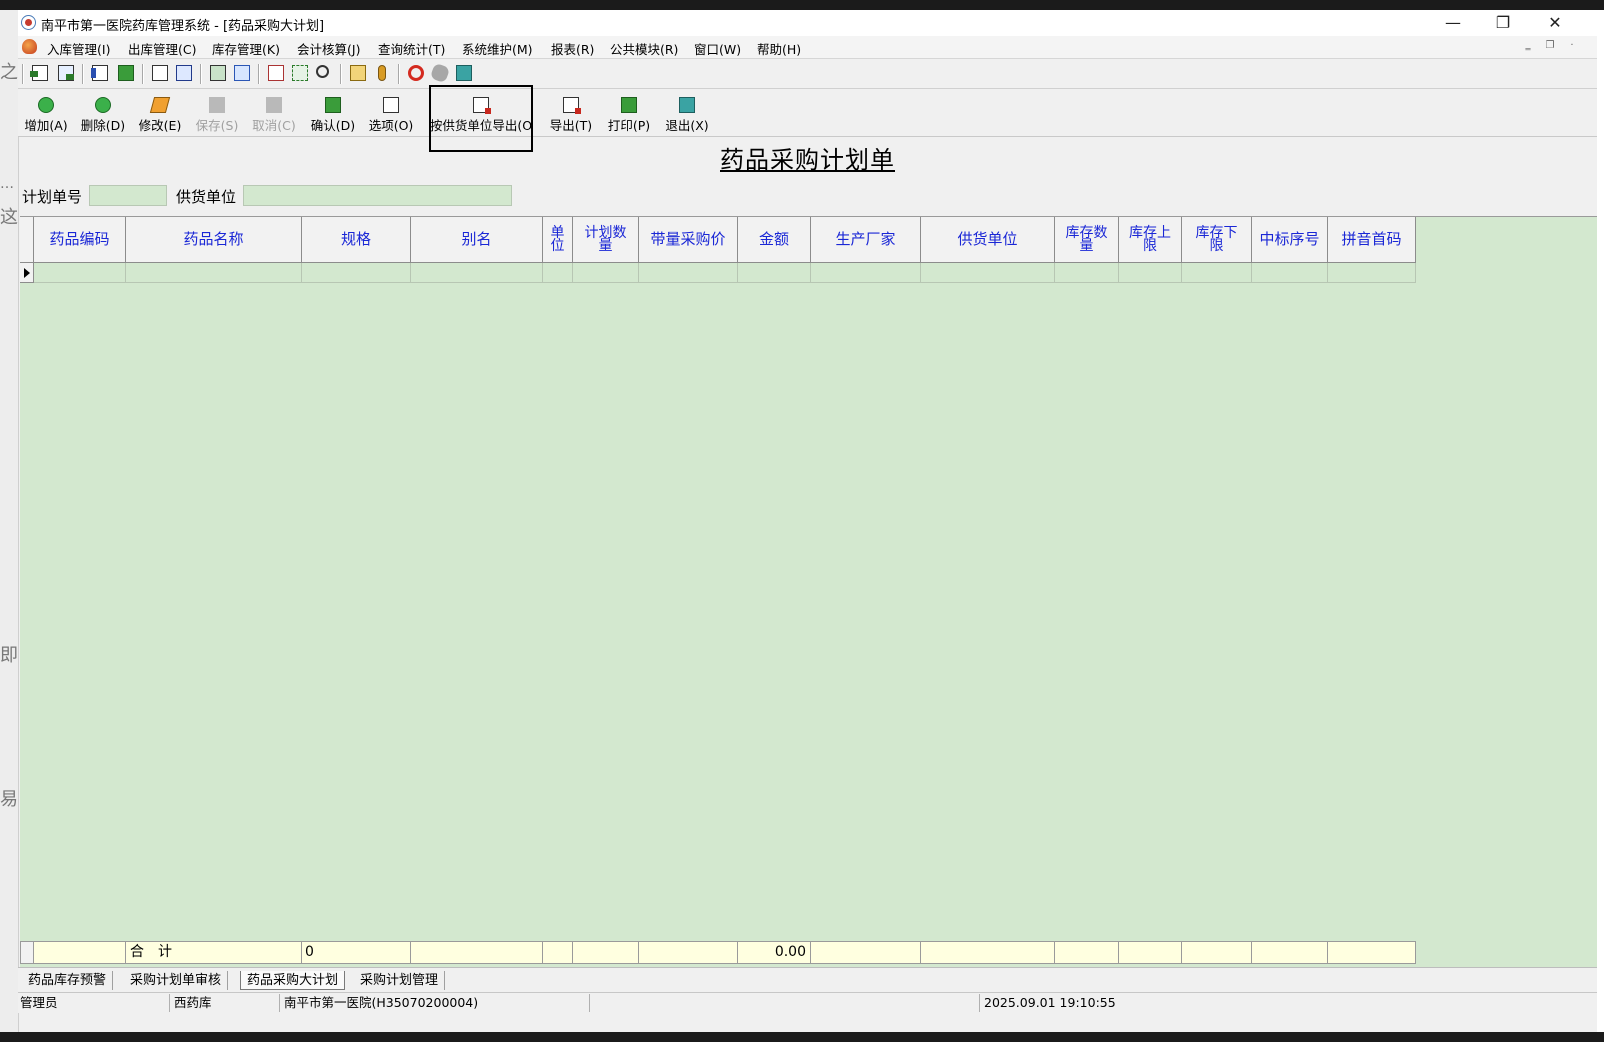  Describe the element at coordinates (717, 48) in the screenshot. I see `menu-window: 窗口(W)` at that location.